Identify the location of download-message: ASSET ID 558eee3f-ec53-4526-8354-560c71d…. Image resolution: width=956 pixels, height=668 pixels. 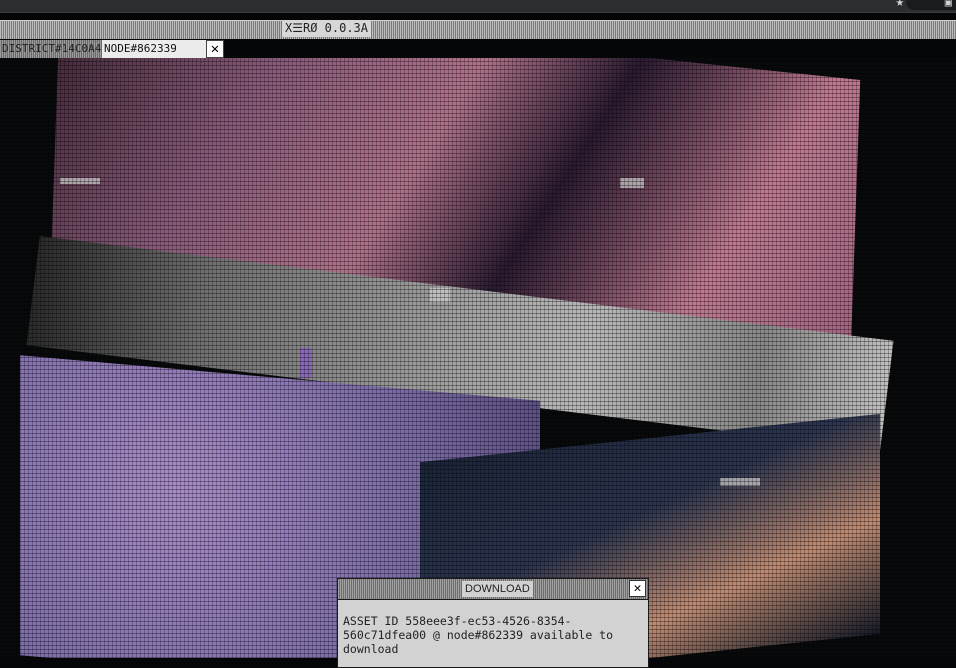
(493, 628).